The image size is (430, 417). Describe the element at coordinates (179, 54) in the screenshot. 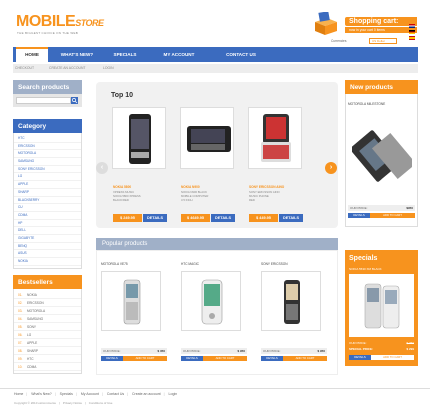

I see `nav-my-account: MY ACCOUNT` at that location.